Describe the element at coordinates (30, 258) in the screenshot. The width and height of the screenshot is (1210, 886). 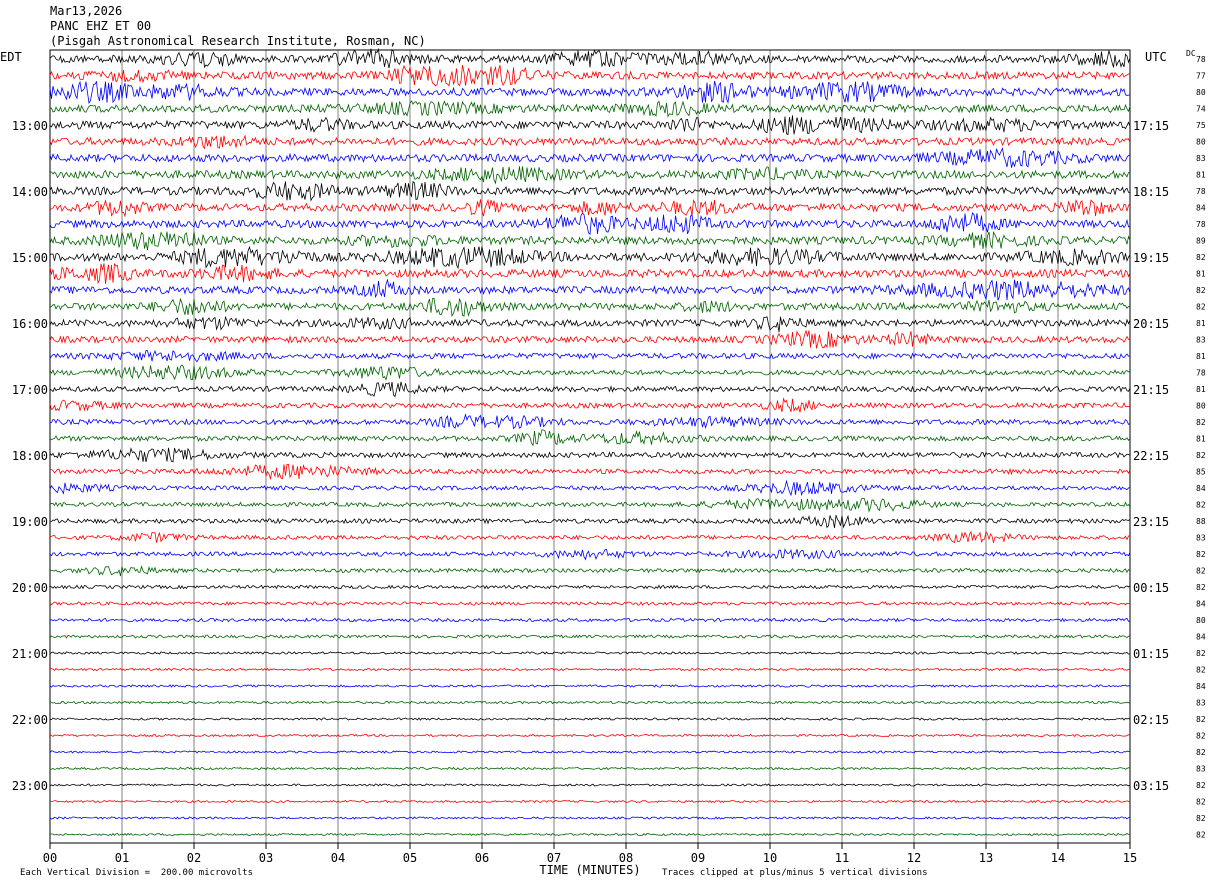
I see `left-hour-label: 15:00` at that location.